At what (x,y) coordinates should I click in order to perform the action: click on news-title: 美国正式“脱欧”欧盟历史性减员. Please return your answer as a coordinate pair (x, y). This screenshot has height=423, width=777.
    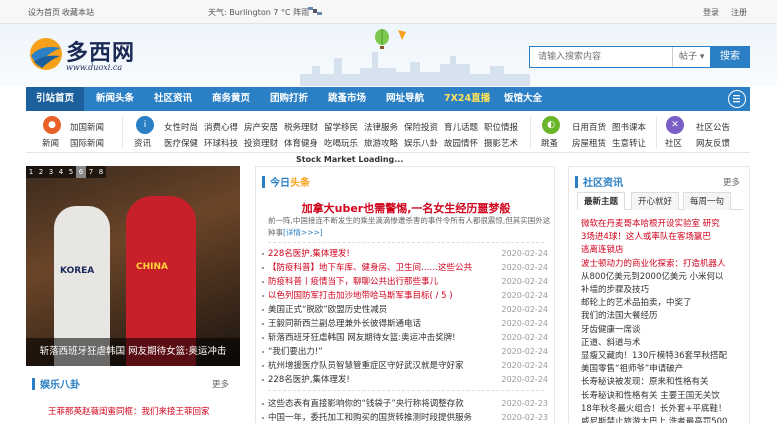
    Looking at the image, I should click on (375, 310).